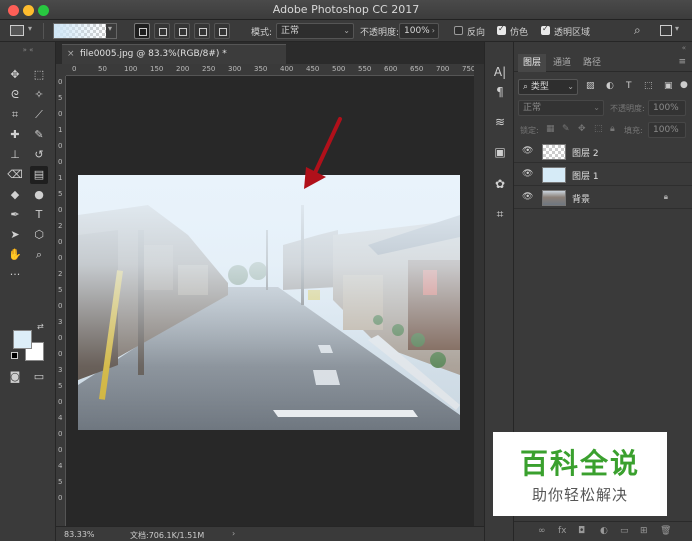  What do you see at coordinates (85, 31) in the screenshot?
I see `gradient-picker: ▾` at bounding box center [85, 31].